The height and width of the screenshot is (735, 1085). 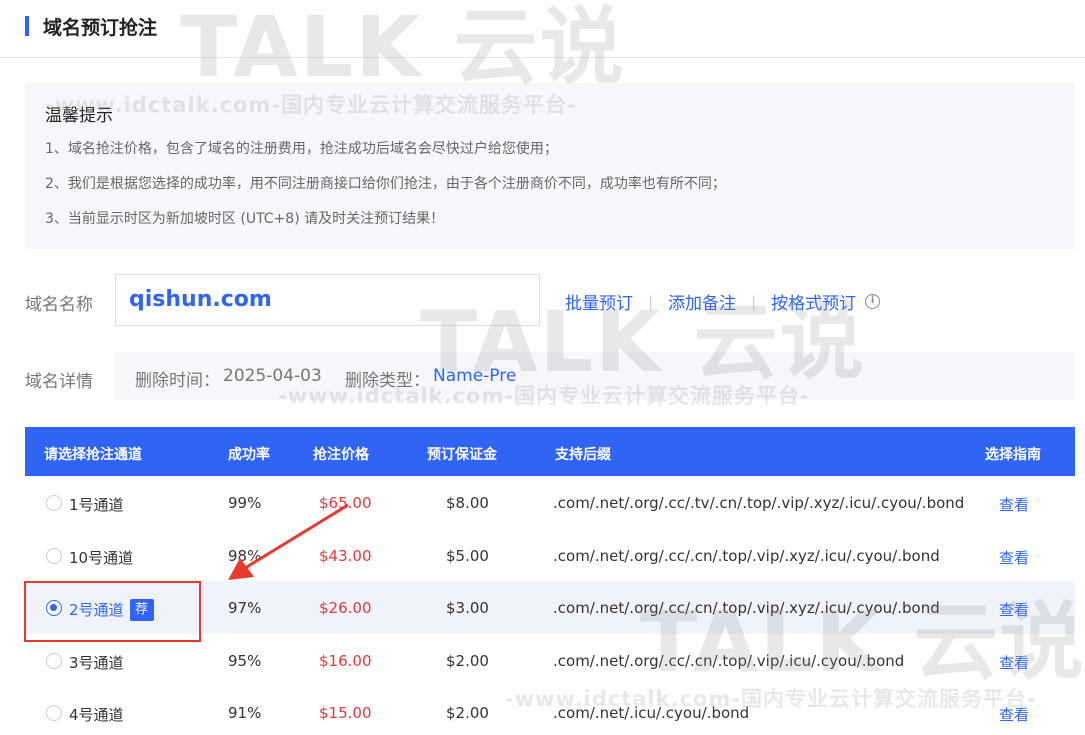 What do you see at coordinates (96, 505) in the screenshot?
I see `channel-name: 1号通道` at bounding box center [96, 505].